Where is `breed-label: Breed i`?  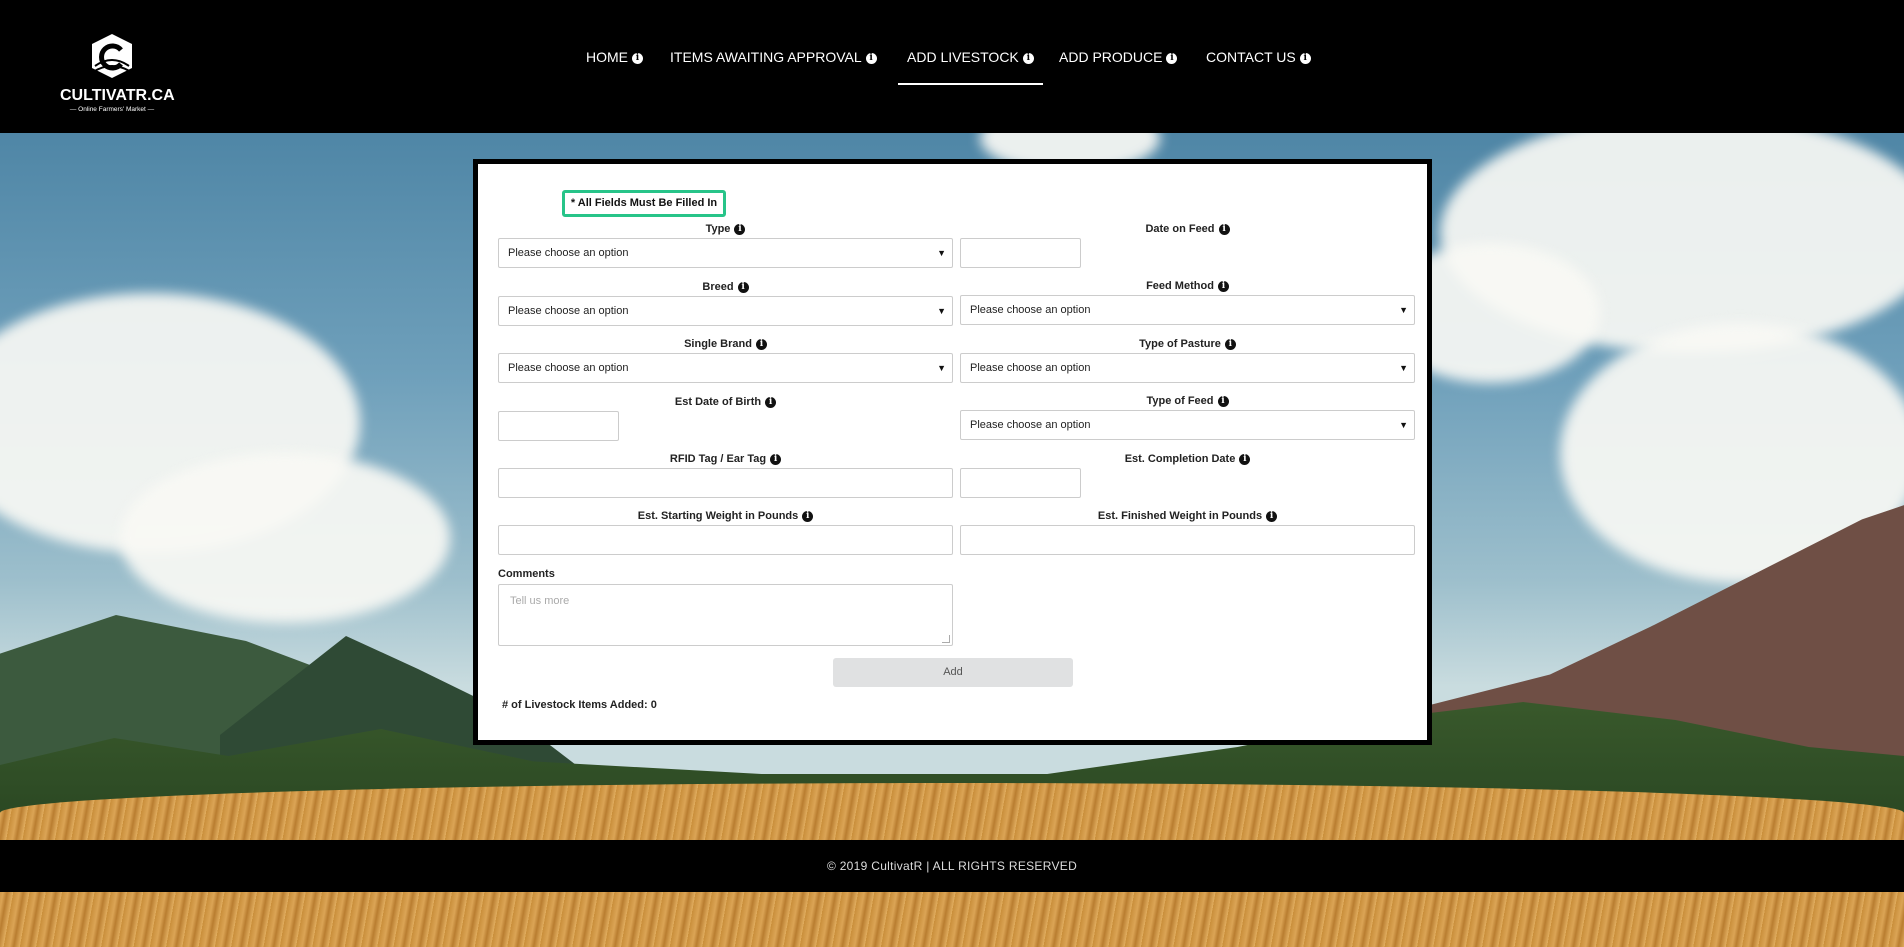
breed-label: Breed i is located at coordinates (725, 287).